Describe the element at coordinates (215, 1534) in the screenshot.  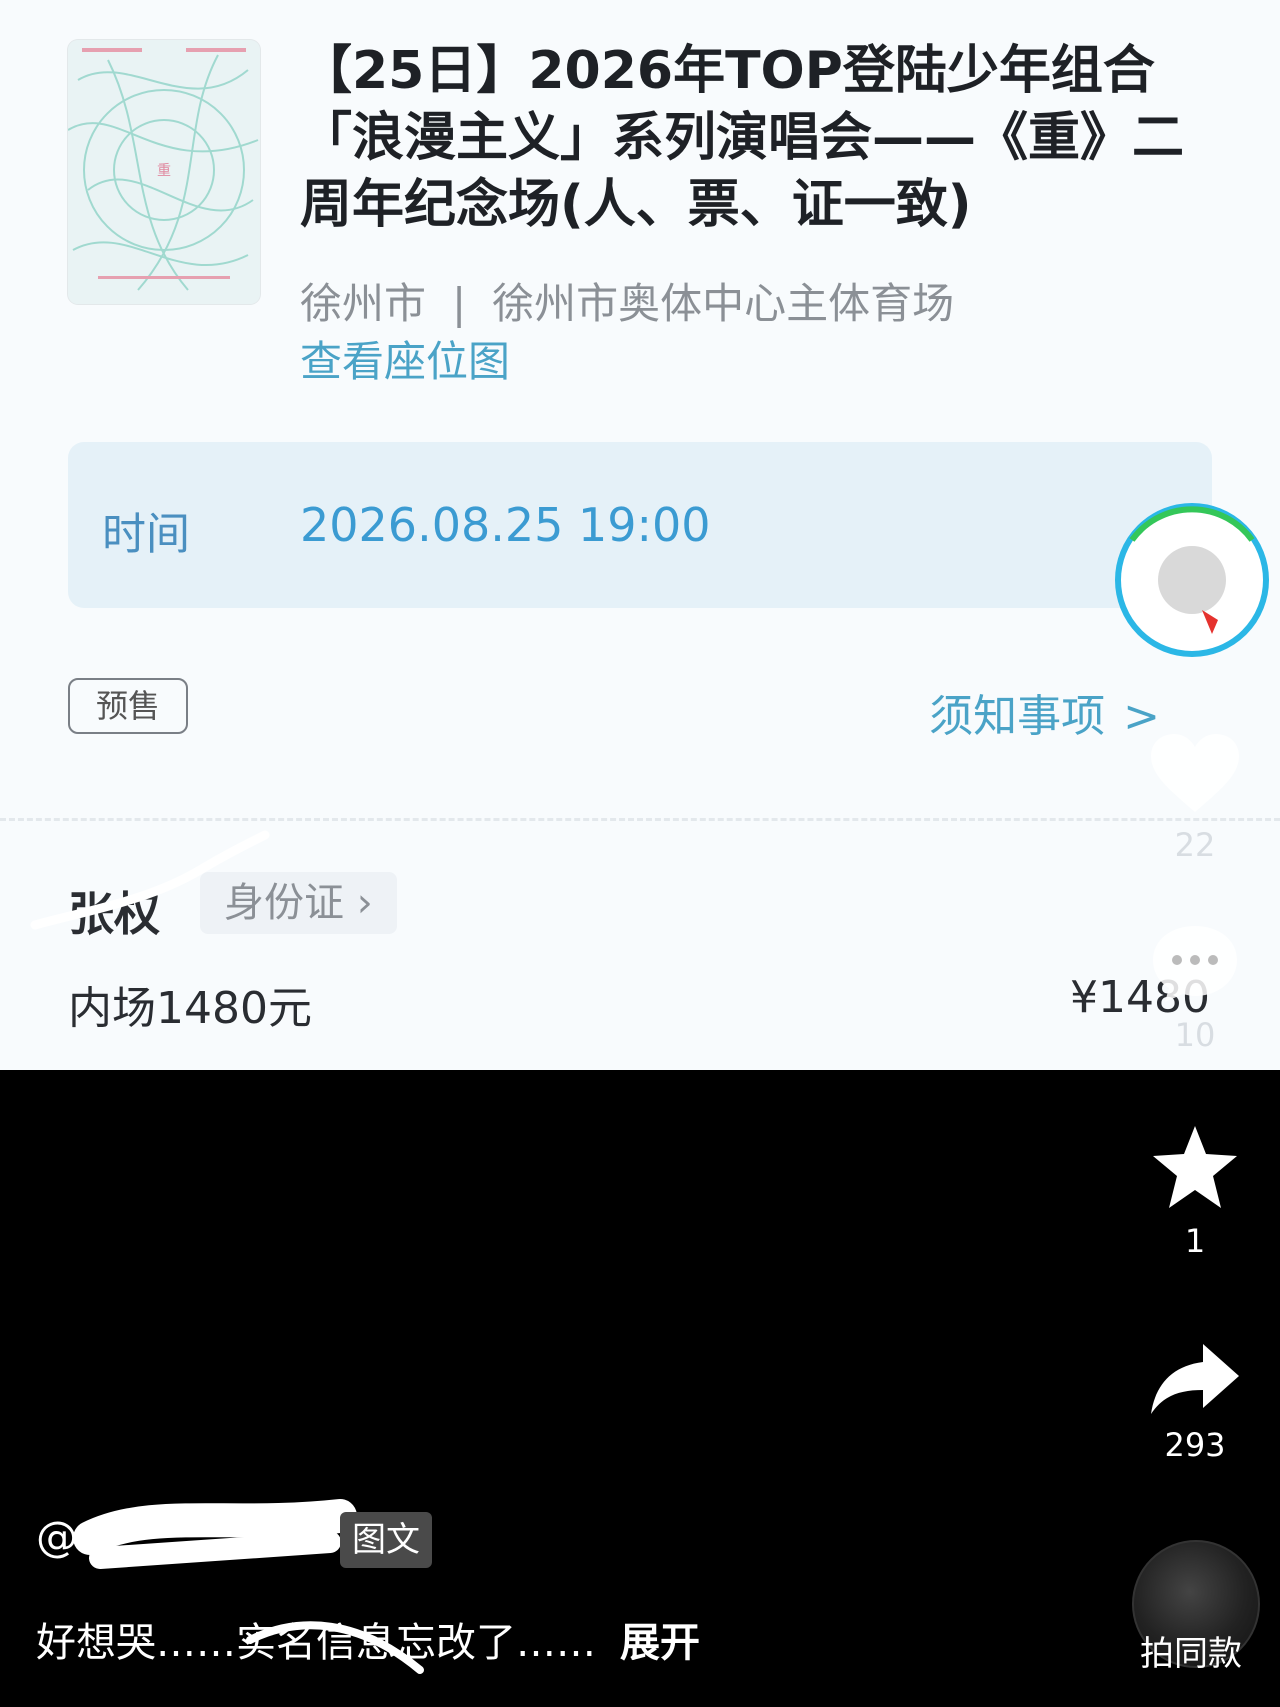
I see `author-redaction` at that location.